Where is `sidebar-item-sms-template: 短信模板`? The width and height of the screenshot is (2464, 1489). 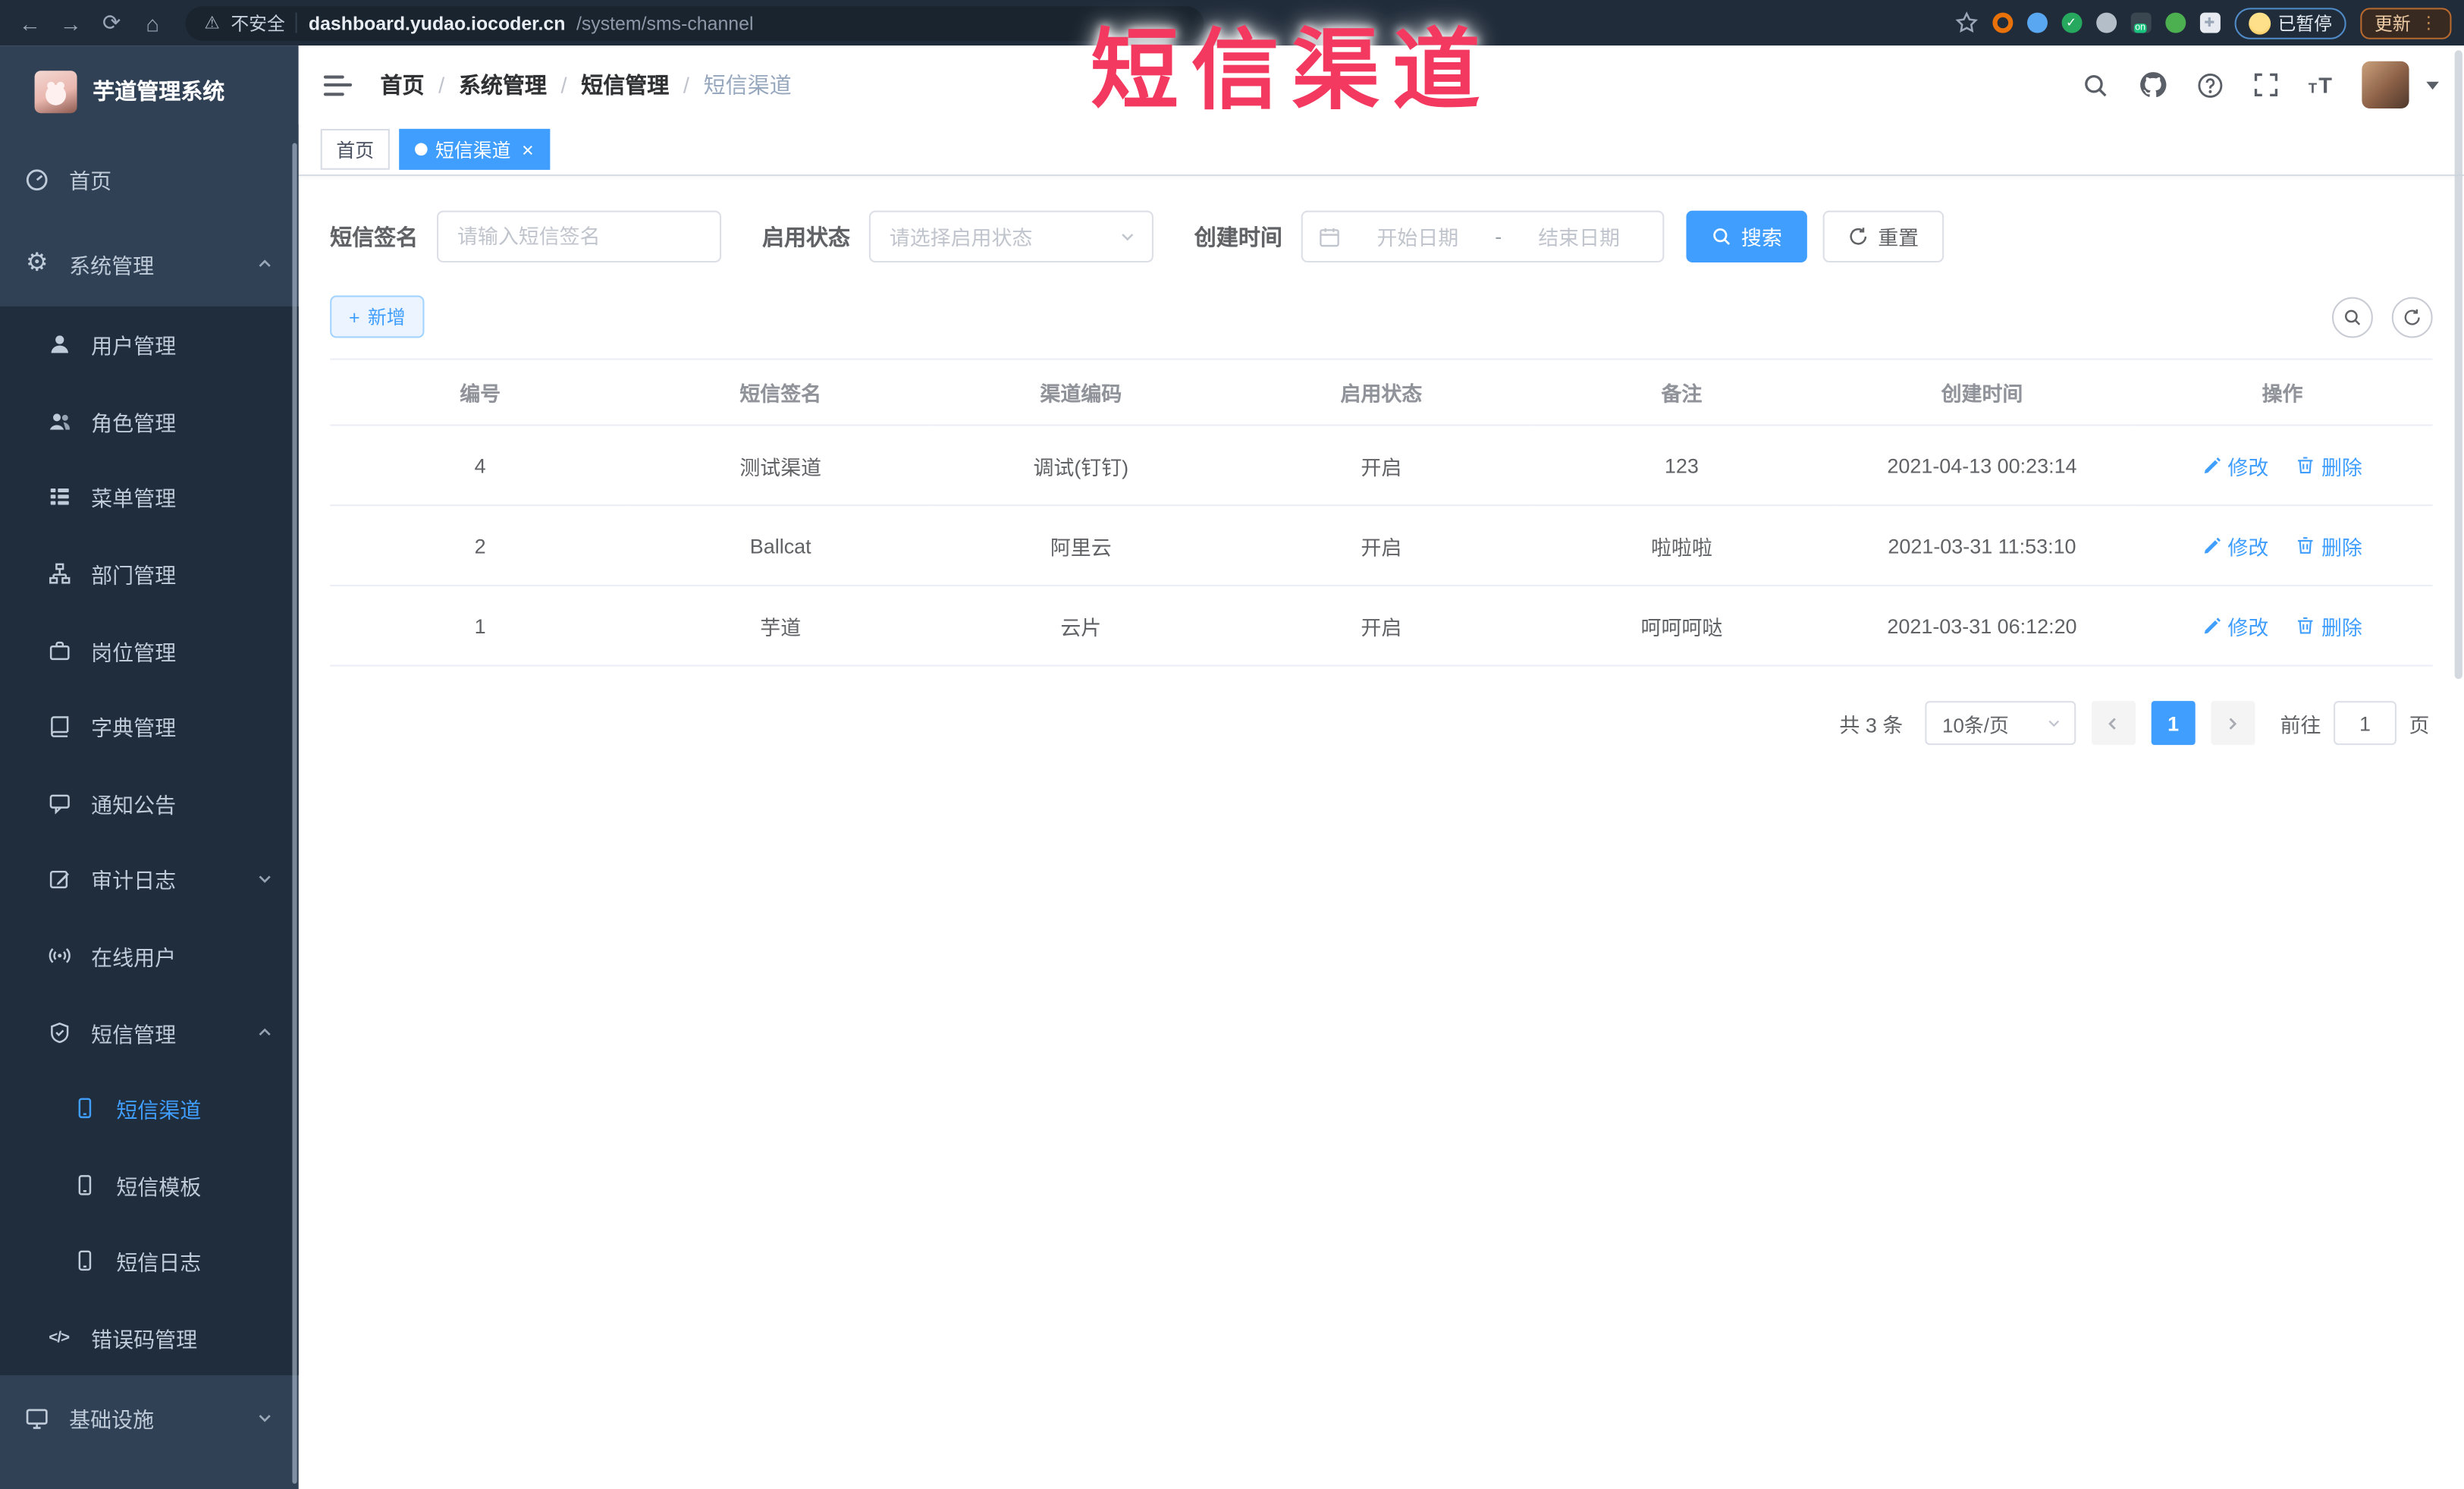 sidebar-item-sms-template: 短信模板 is located at coordinates (149, 1185).